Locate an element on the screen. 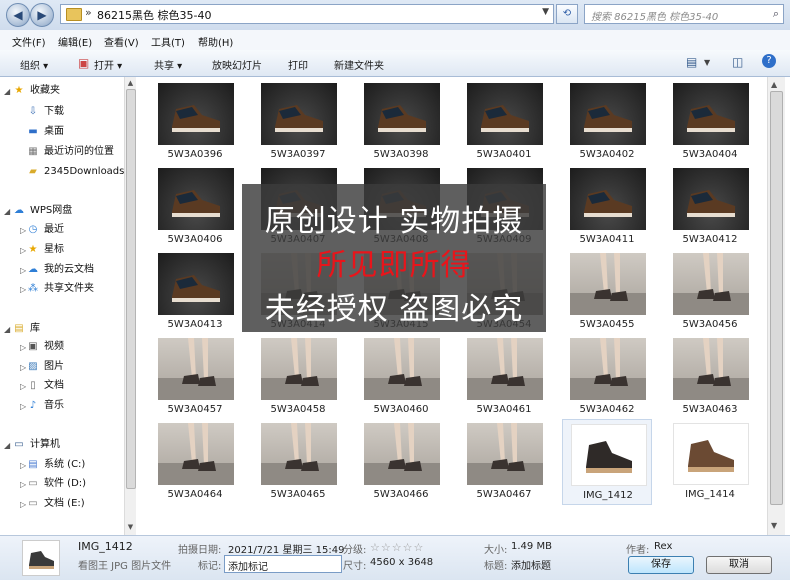 The height and width of the screenshot is (580, 790). rating-stars: ☆☆☆☆☆ is located at coordinates (397, 547).